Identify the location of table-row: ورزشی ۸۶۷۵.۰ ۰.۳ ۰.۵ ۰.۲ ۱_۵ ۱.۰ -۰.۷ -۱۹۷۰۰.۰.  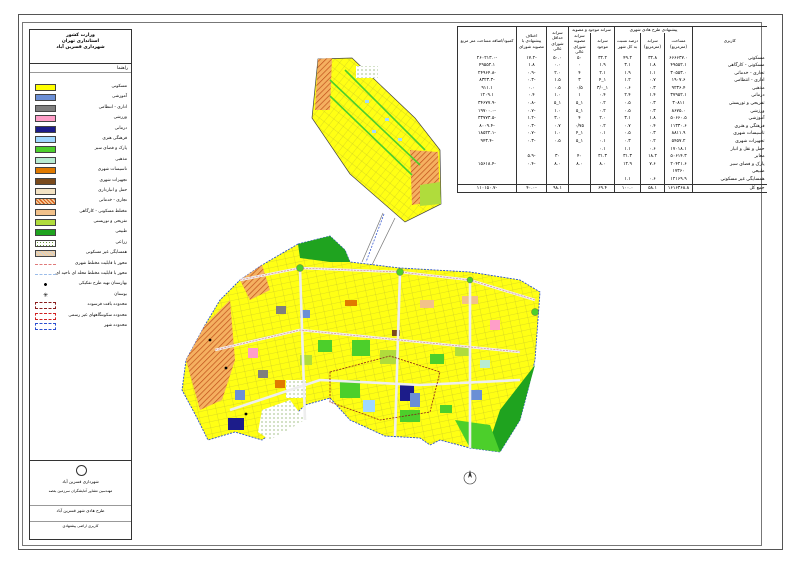
(612, 111).